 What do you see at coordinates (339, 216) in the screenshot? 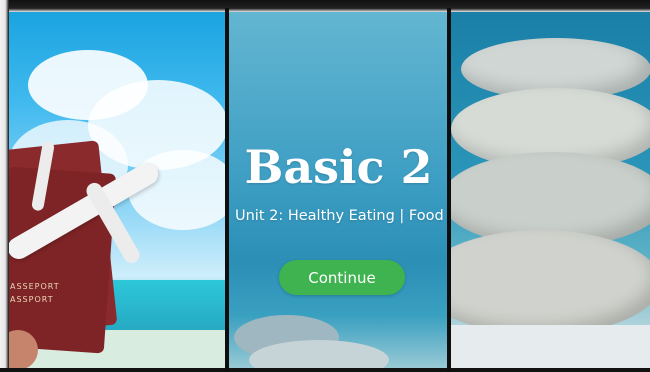
I see `course-subtitle: Unit 2: Healthy Eating | Food` at bounding box center [339, 216].